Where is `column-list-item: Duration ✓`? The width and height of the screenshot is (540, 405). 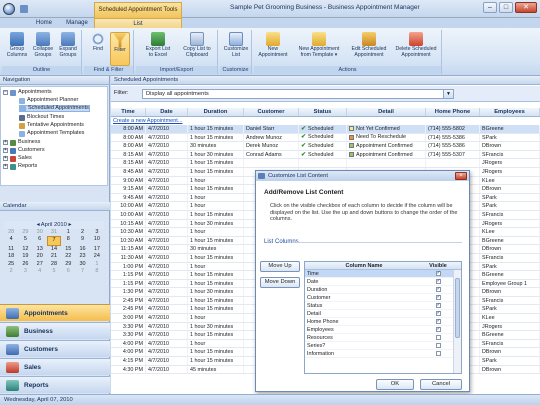 column-list-item: Duration ✓ is located at coordinates (383, 290).